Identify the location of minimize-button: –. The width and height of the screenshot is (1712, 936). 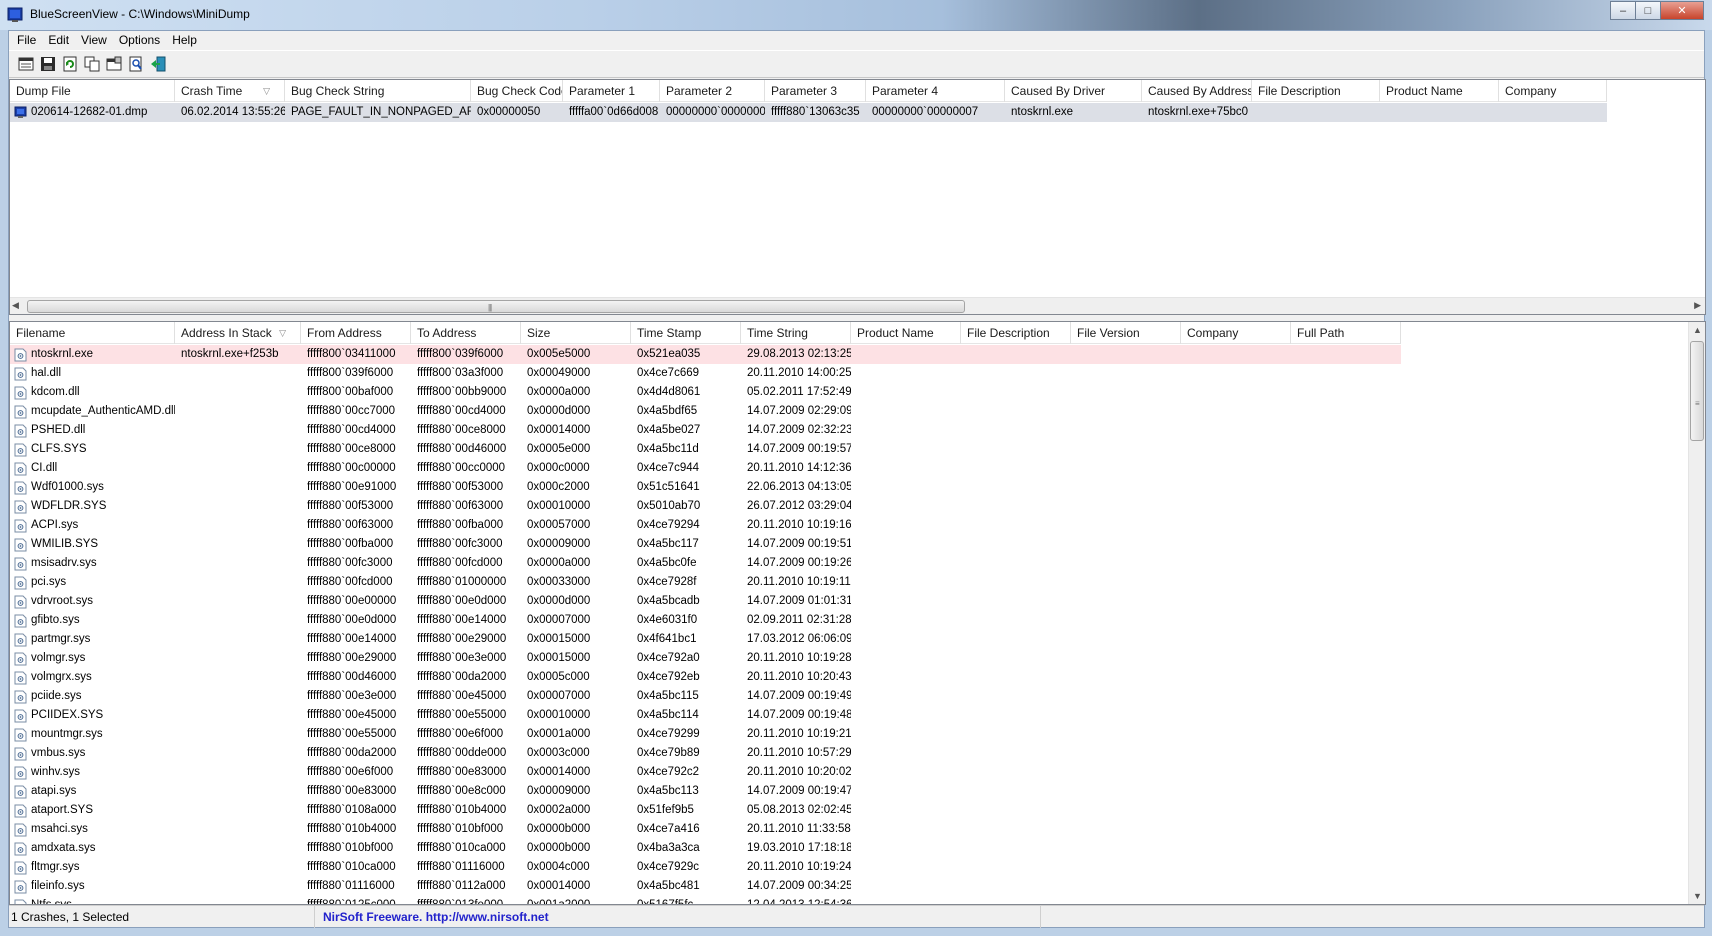
(1623, 10).